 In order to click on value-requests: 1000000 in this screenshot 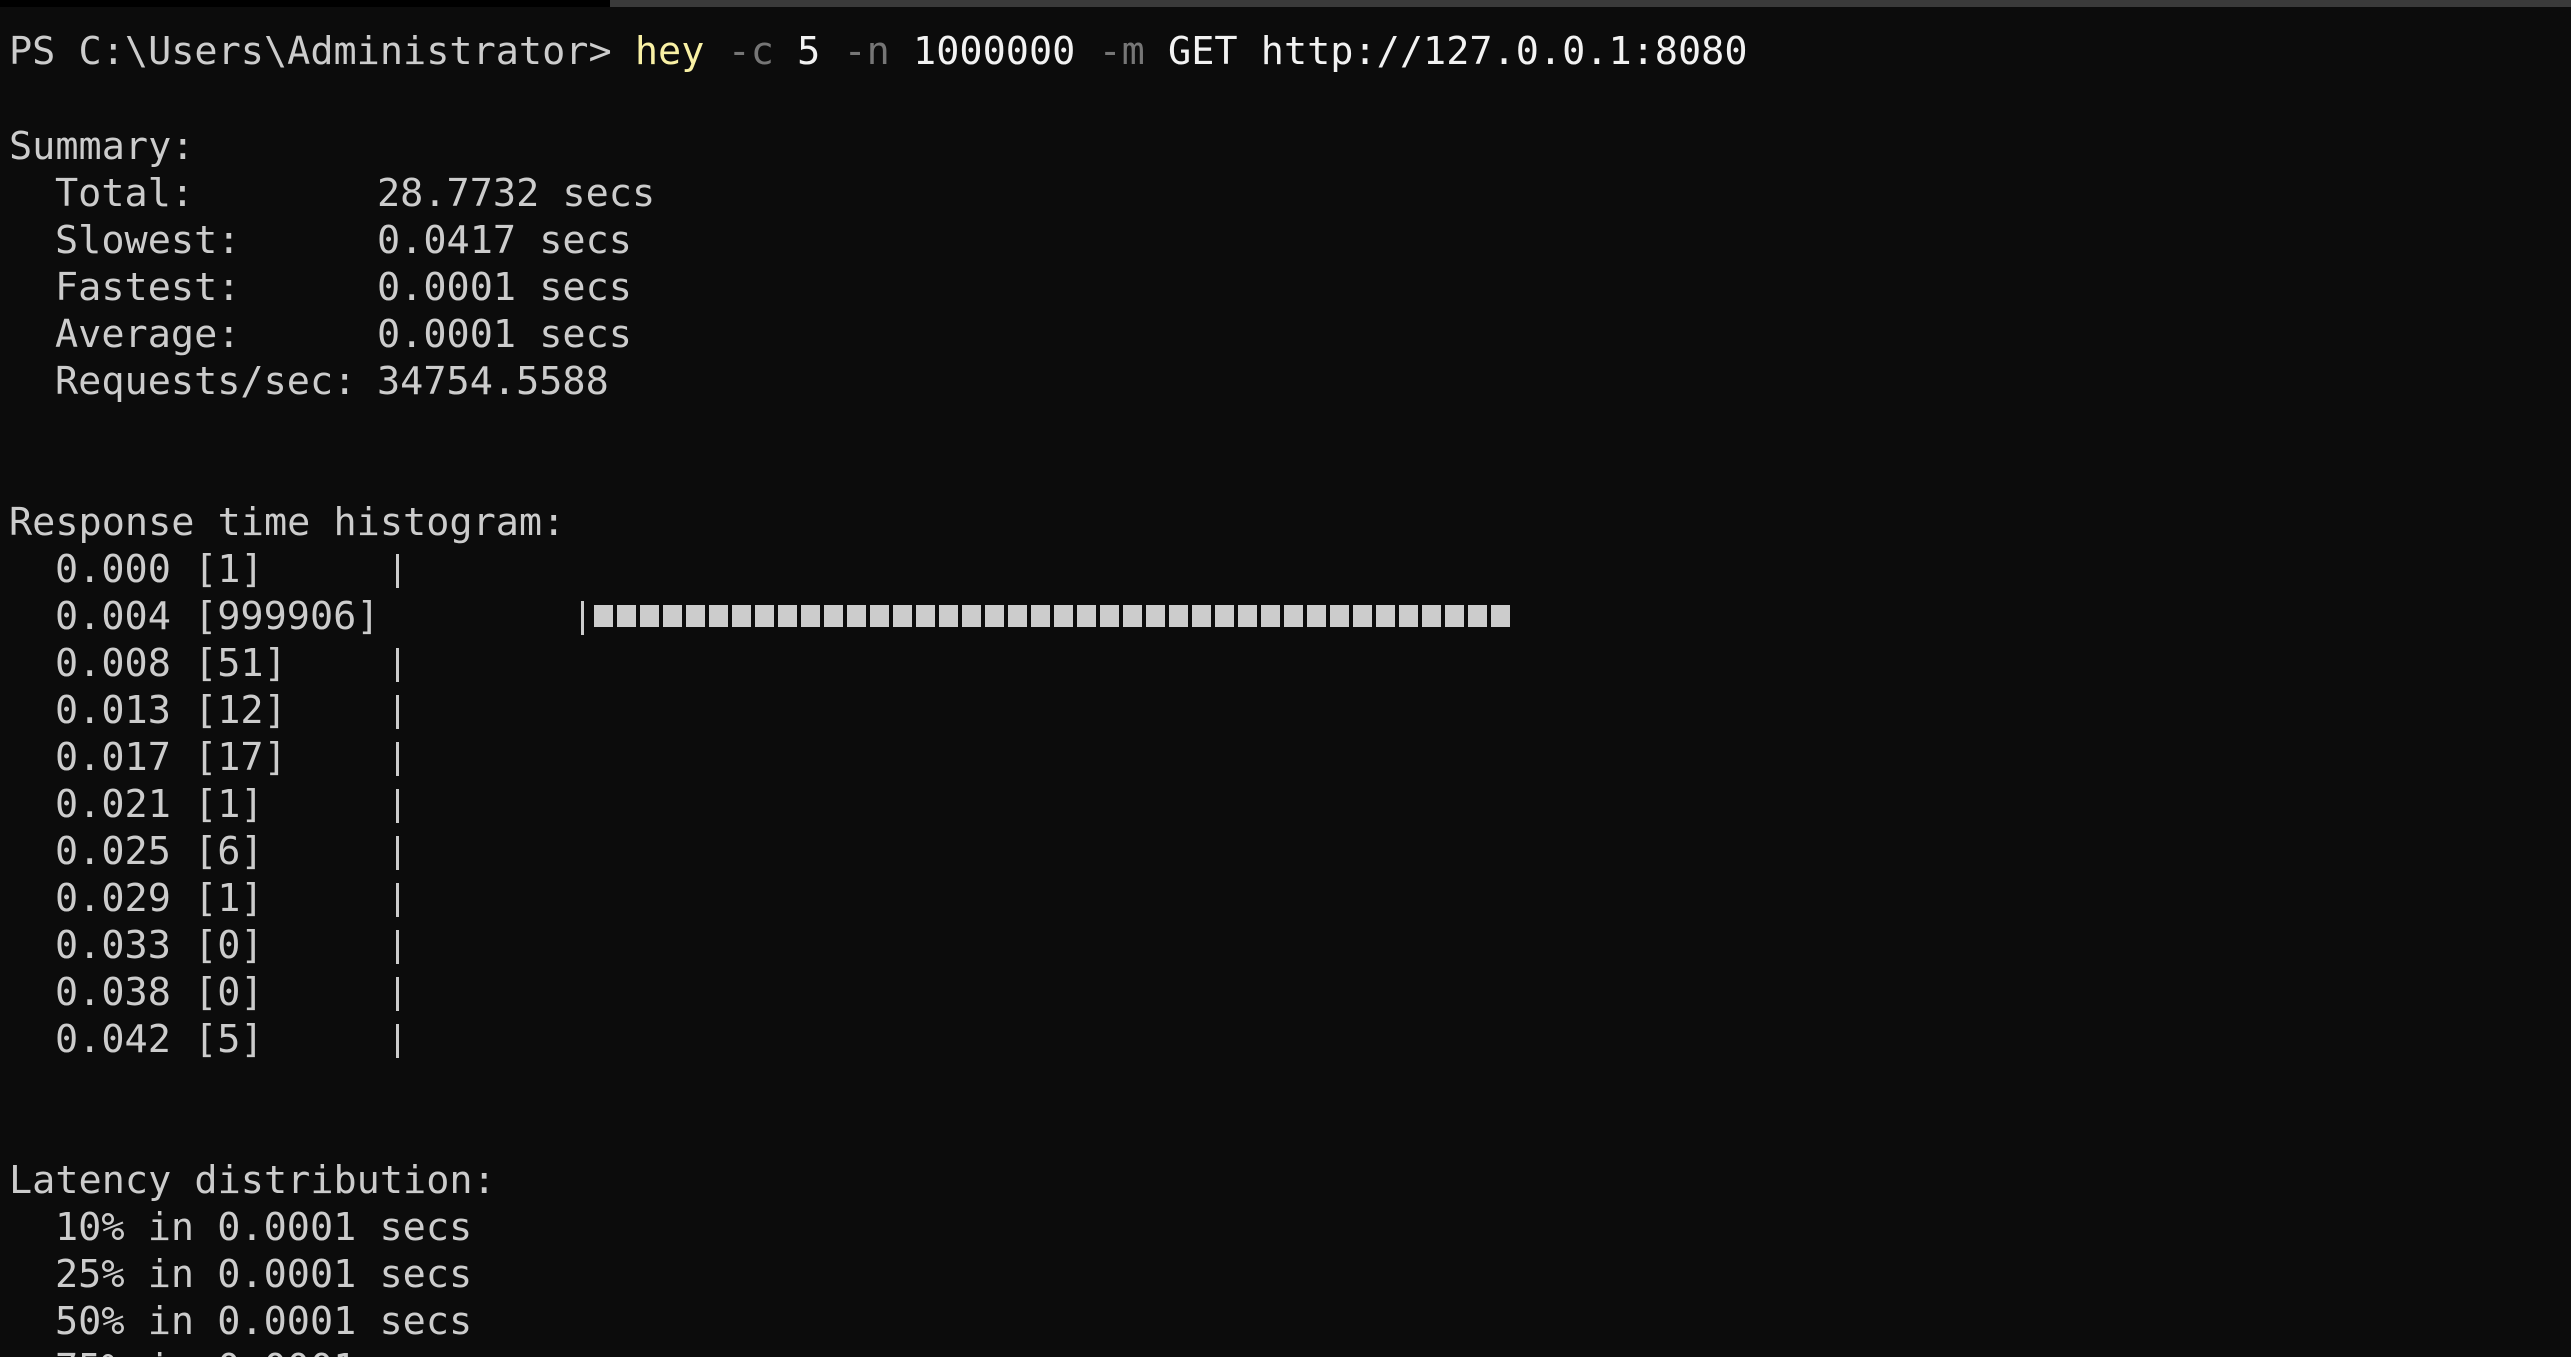, I will do `click(994, 51)`.